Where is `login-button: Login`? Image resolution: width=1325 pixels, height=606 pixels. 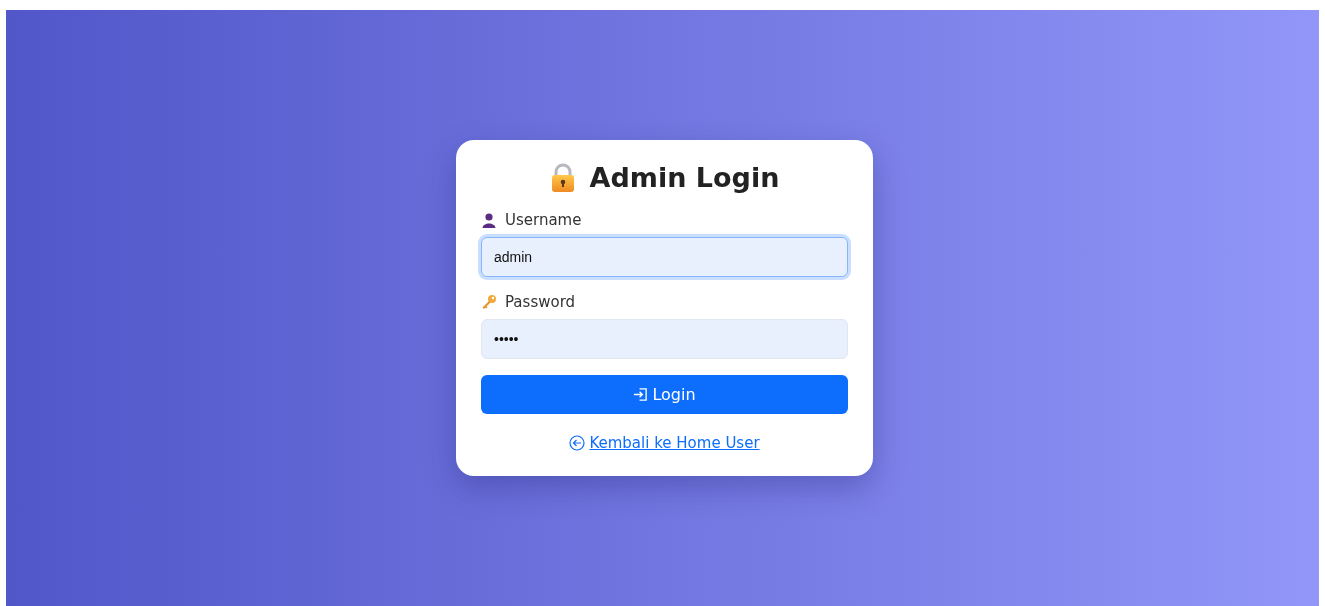
login-button: Login is located at coordinates (664, 394).